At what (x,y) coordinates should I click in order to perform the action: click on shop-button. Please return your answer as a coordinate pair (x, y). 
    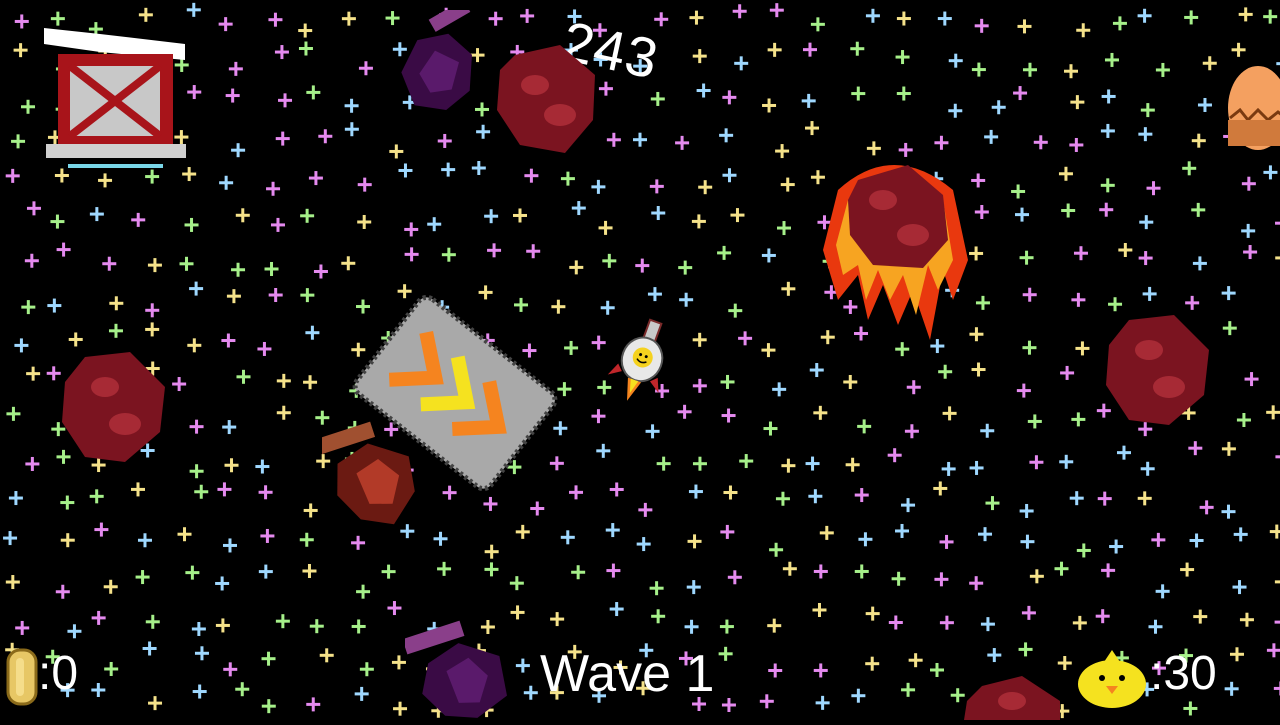
    Looking at the image, I should click on (115, 99).